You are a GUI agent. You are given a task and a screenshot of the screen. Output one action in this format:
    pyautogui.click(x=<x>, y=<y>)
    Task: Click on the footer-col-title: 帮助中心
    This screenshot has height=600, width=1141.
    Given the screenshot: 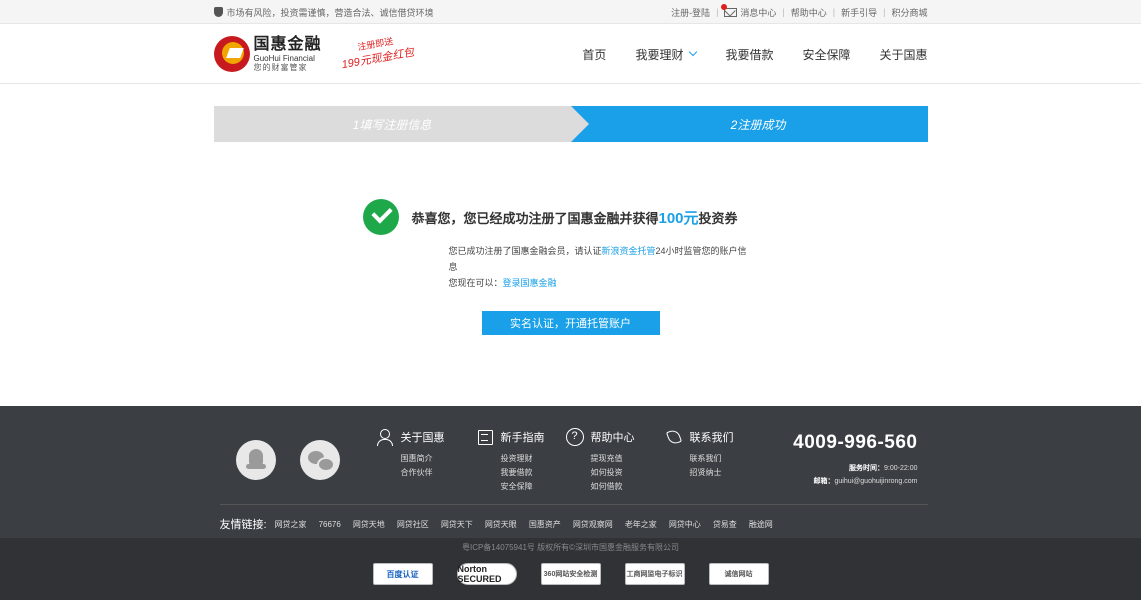 What is the action you would take?
    pyautogui.click(x=612, y=438)
    